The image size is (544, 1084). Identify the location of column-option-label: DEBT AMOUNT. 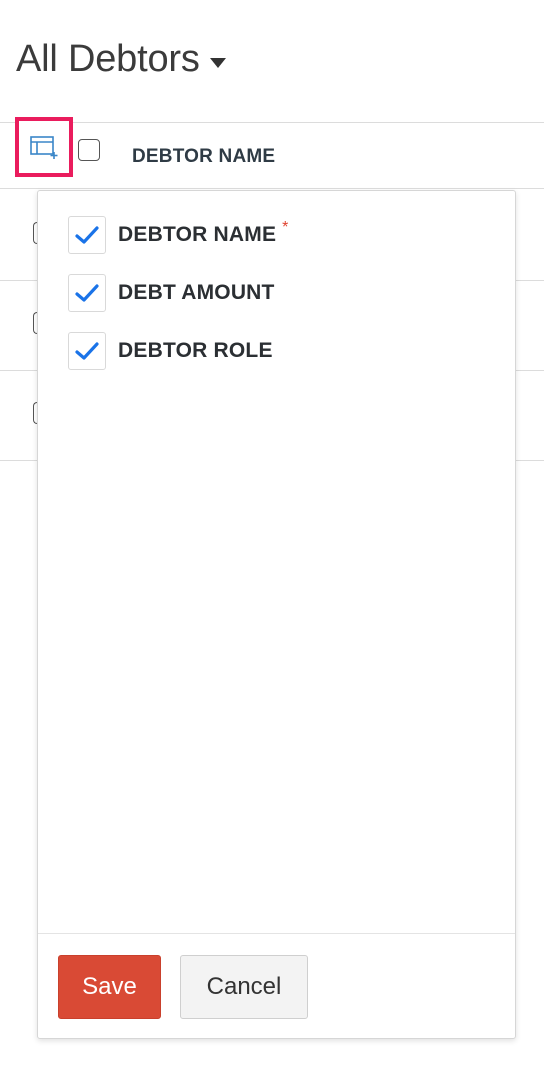
(196, 292).